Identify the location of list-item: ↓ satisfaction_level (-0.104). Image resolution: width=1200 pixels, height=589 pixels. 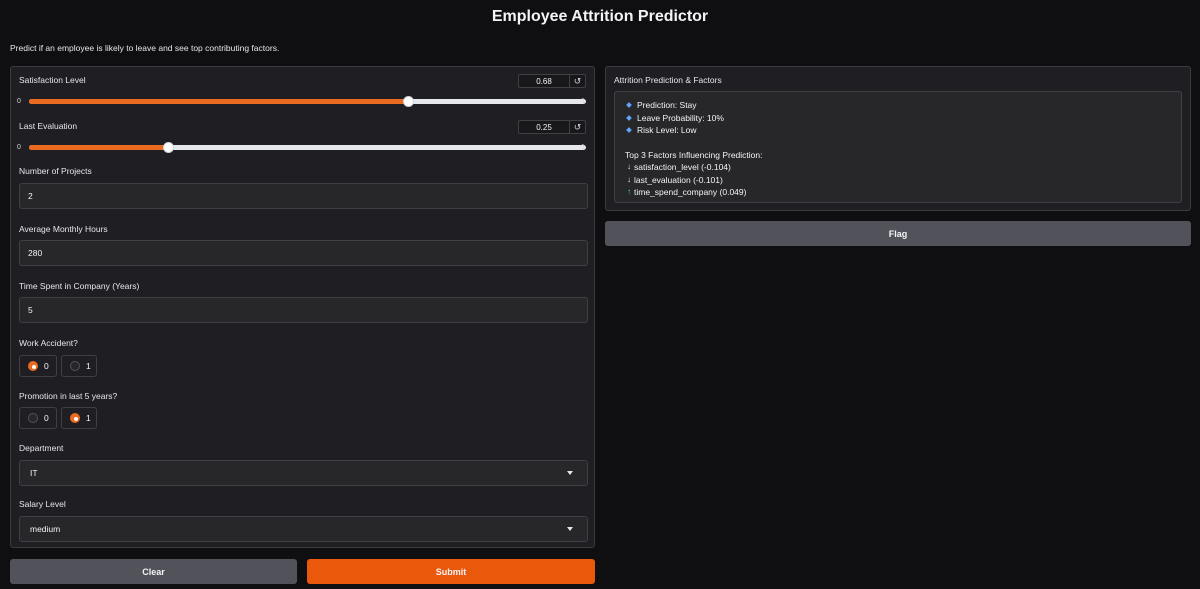
(898, 167).